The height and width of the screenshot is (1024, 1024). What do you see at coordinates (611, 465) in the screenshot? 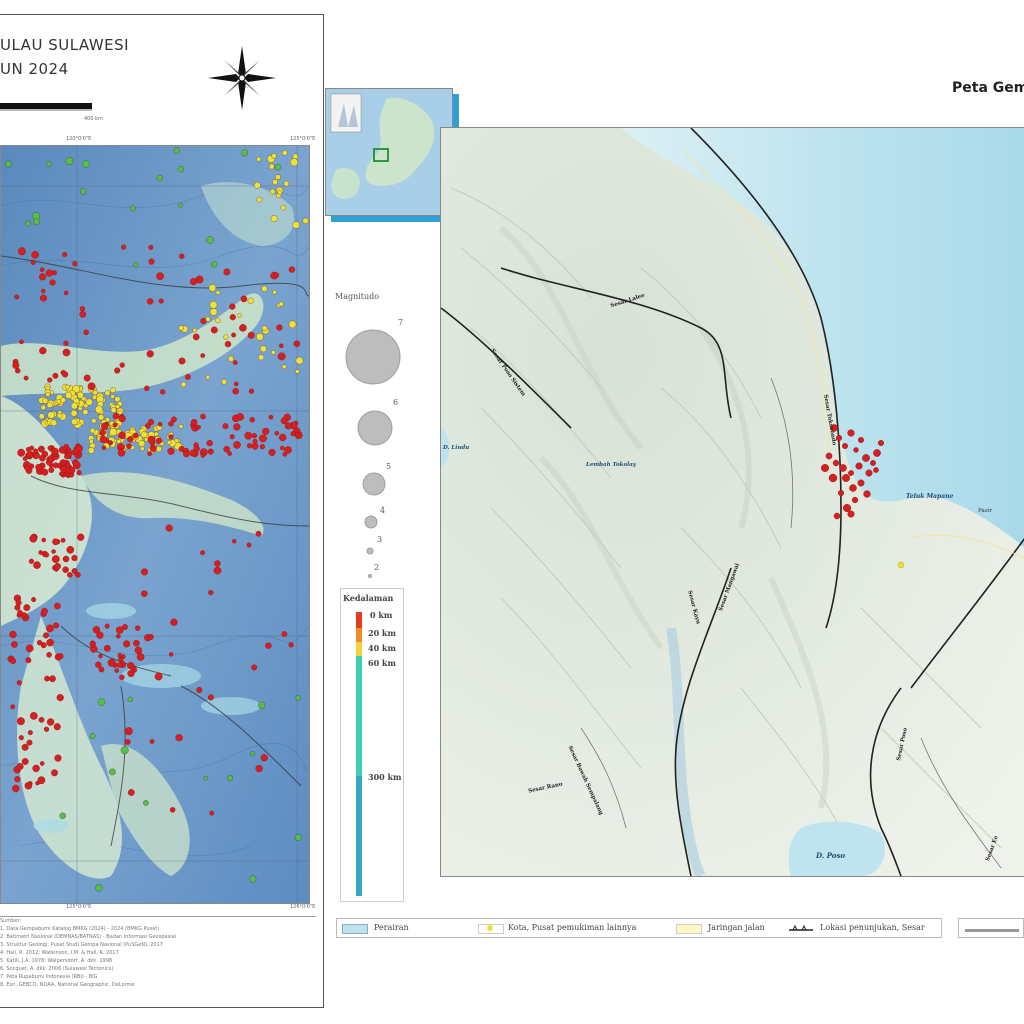
I see `label-lembah: Lembah Tokolay` at bounding box center [611, 465].